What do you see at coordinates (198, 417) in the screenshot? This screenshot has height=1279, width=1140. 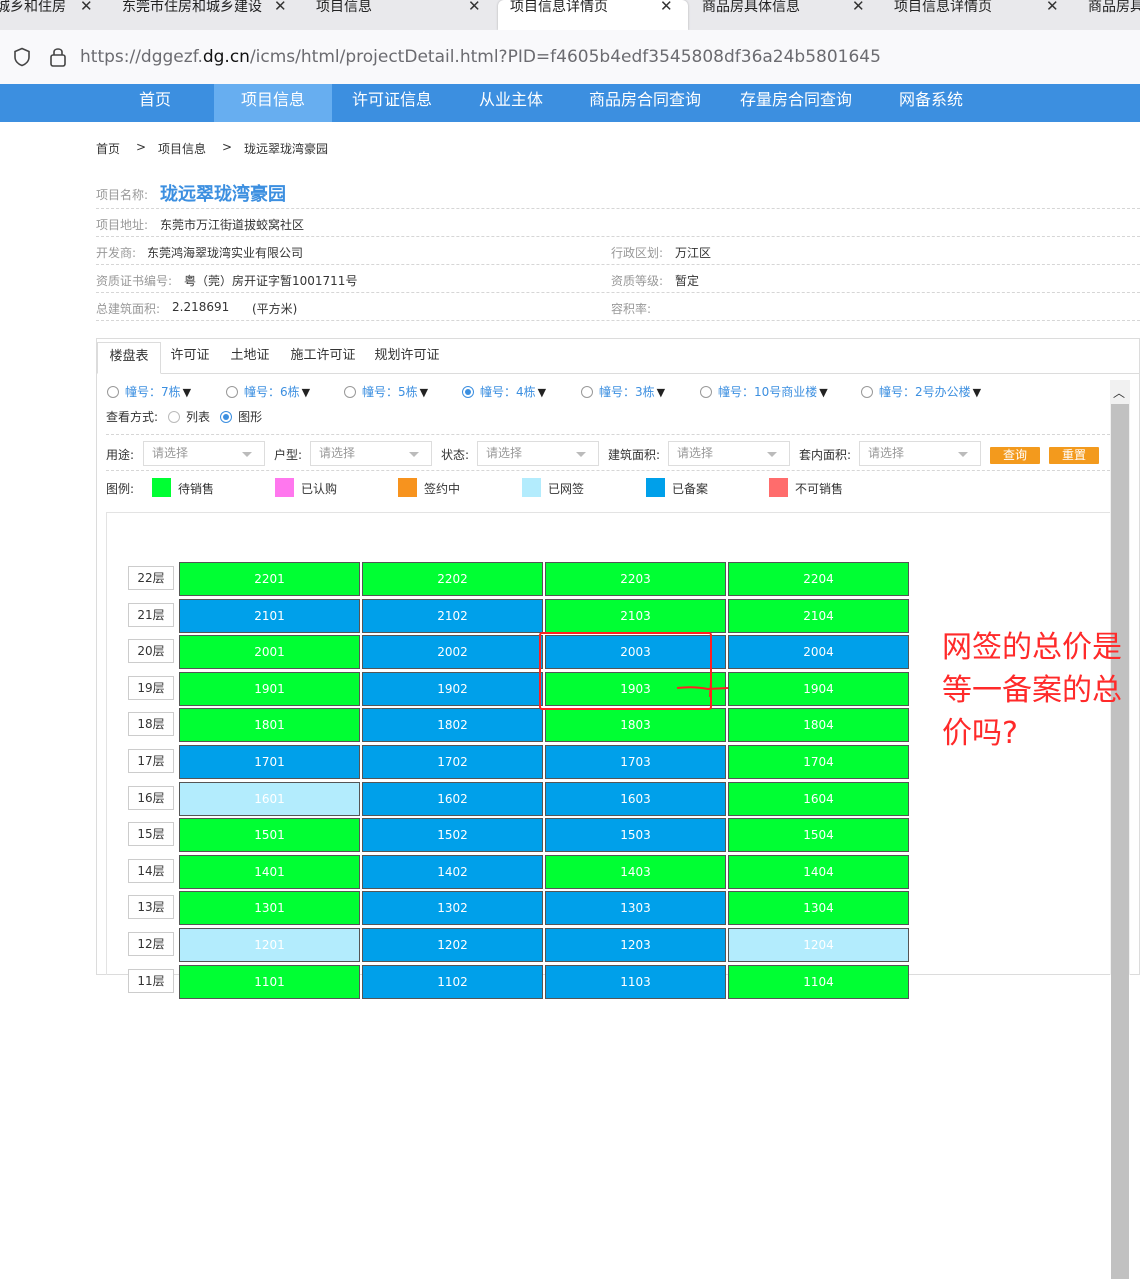 I see `view-list-label: 列表` at bounding box center [198, 417].